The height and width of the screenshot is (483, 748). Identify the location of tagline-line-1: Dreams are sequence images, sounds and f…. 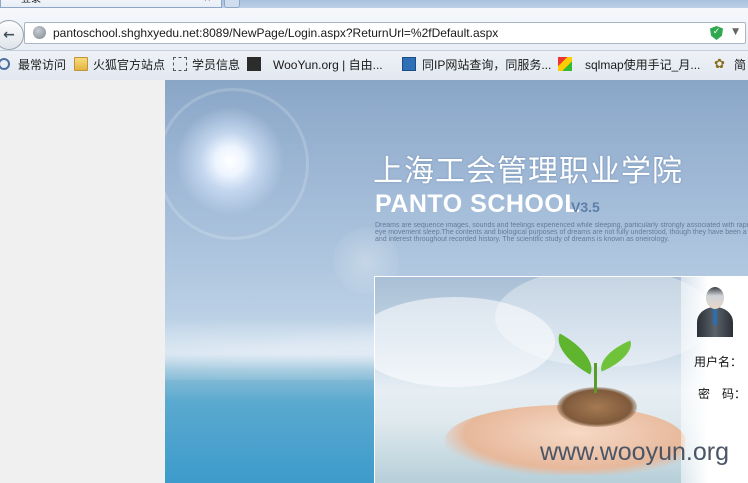
(561, 225).